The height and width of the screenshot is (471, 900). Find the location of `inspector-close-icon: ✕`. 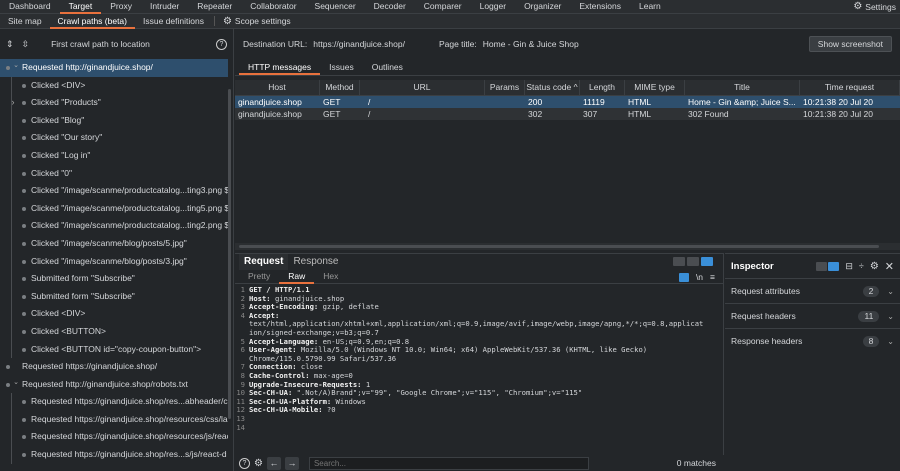

inspector-close-icon: ✕ is located at coordinates (889, 266).